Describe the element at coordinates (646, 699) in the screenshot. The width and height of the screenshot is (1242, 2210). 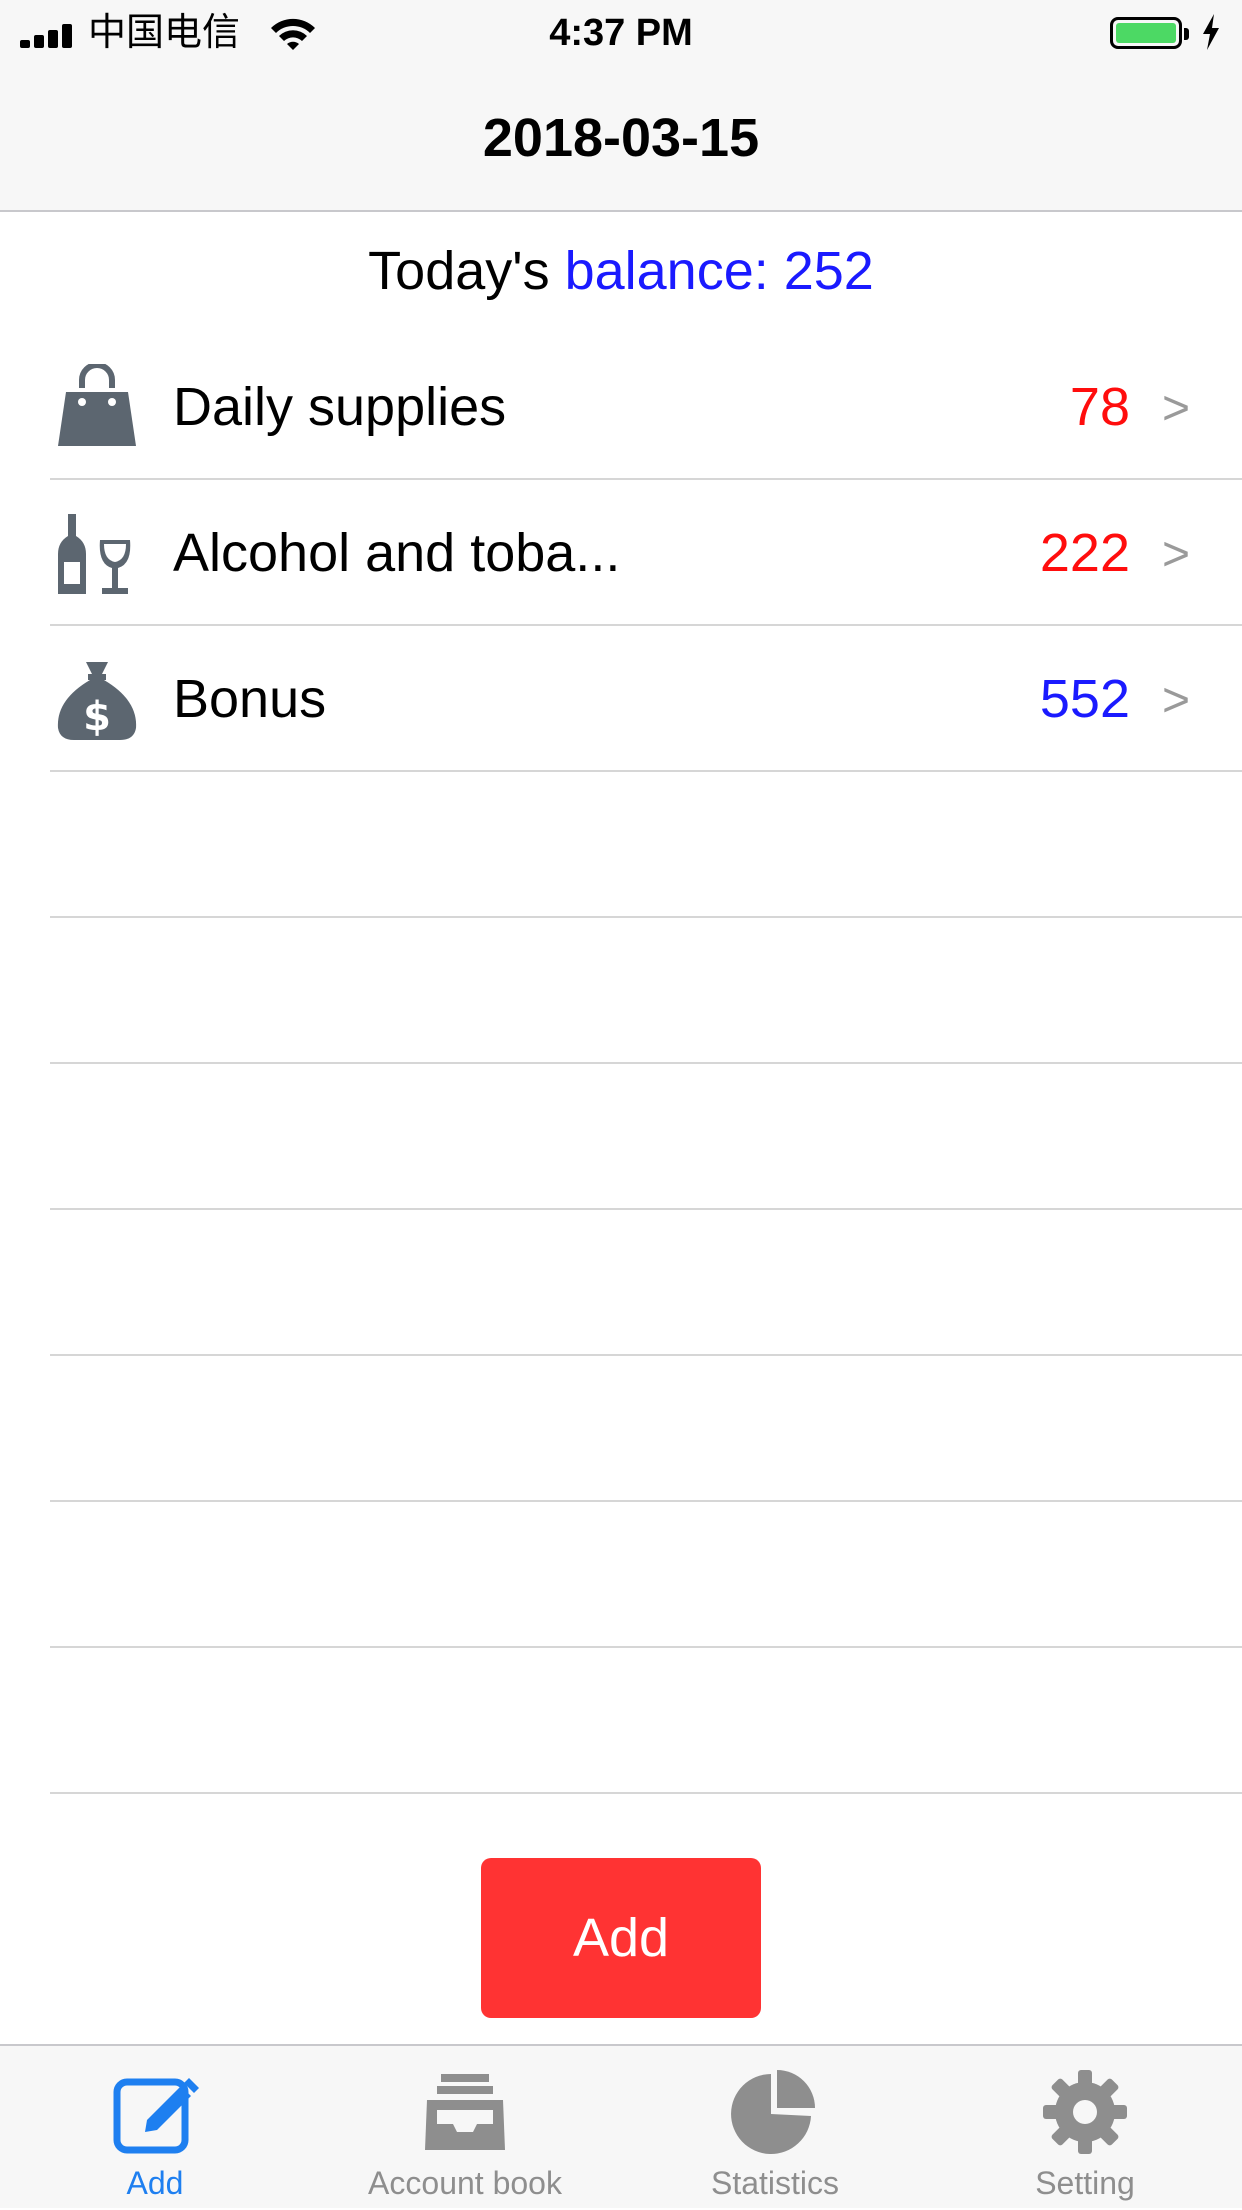
I see `list-item: $ Bonus 552 >` at that location.